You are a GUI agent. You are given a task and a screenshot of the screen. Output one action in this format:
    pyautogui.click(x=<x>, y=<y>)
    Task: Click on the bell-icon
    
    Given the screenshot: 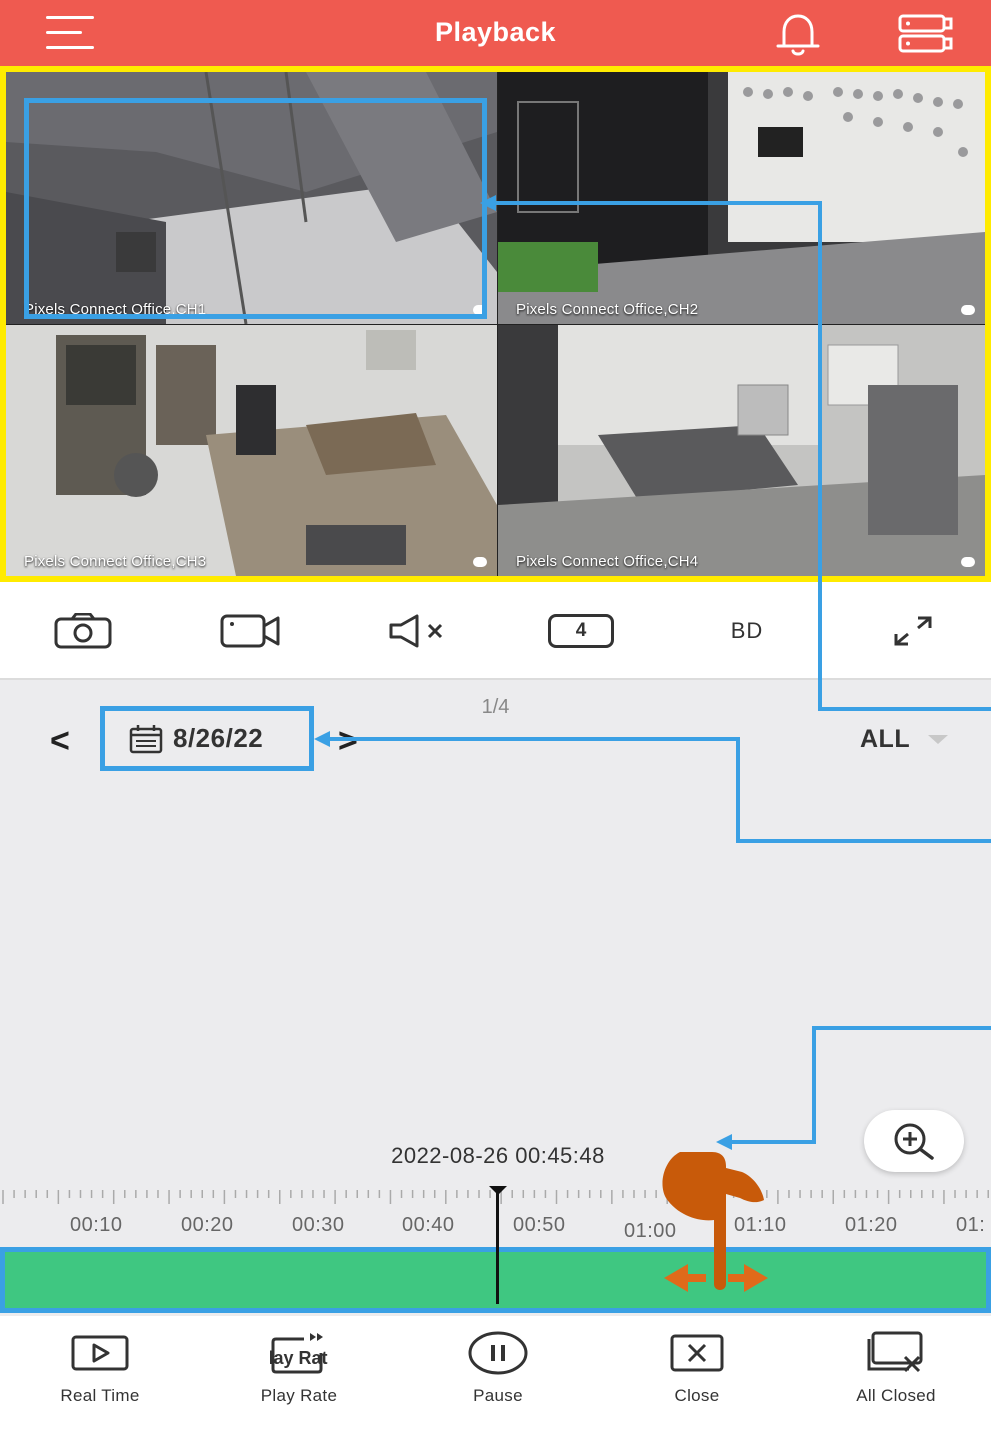 What is the action you would take?
    pyautogui.click(x=798, y=34)
    